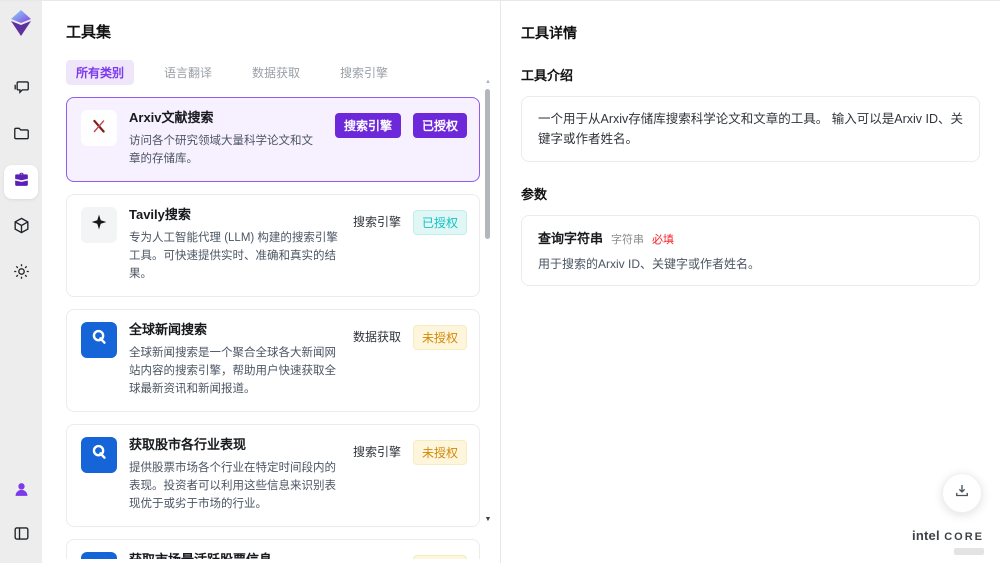 This screenshot has width=1000, height=563. I want to click on collapse-sidebar-icon, so click(21, 536).